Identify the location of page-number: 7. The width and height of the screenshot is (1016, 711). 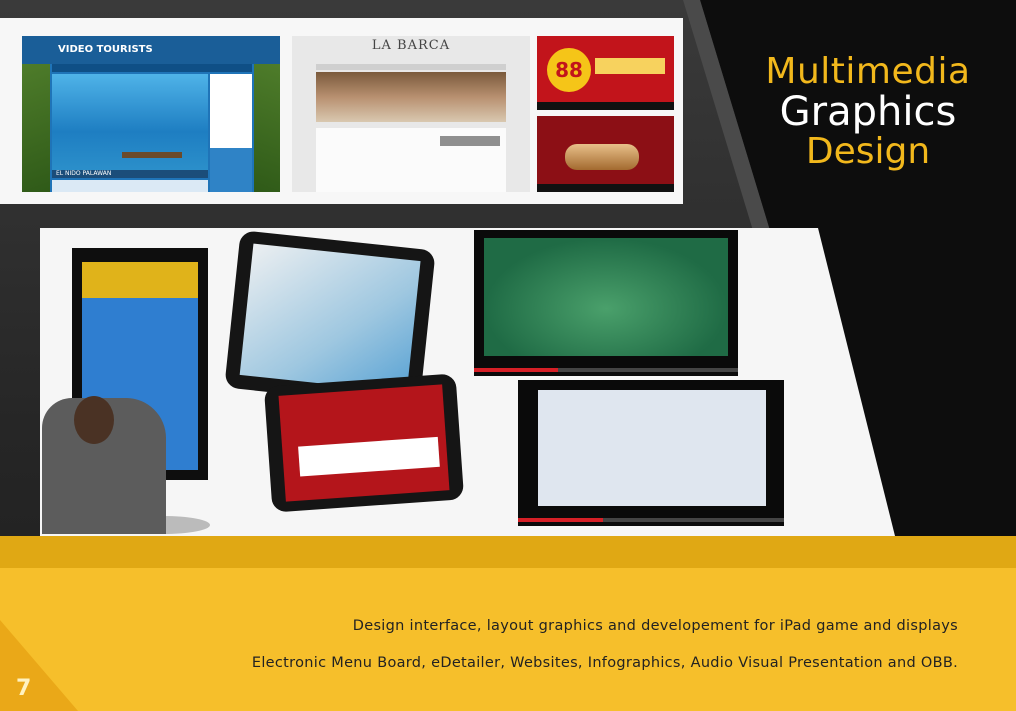
(24, 688).